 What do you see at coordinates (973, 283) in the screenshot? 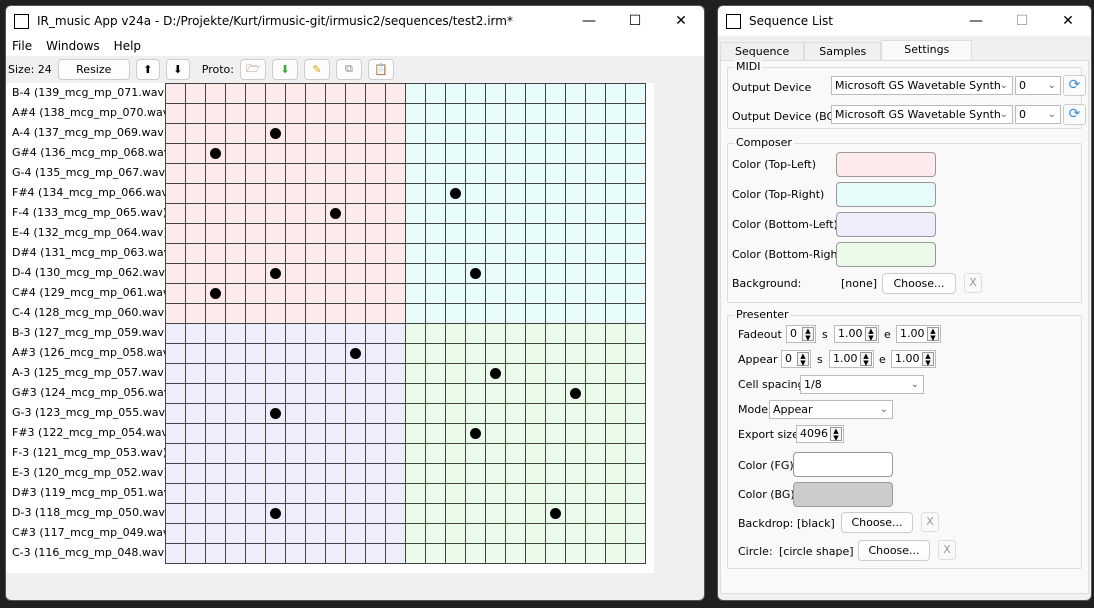
I see `background-clear-button: X` at bounding box center [973, 283].